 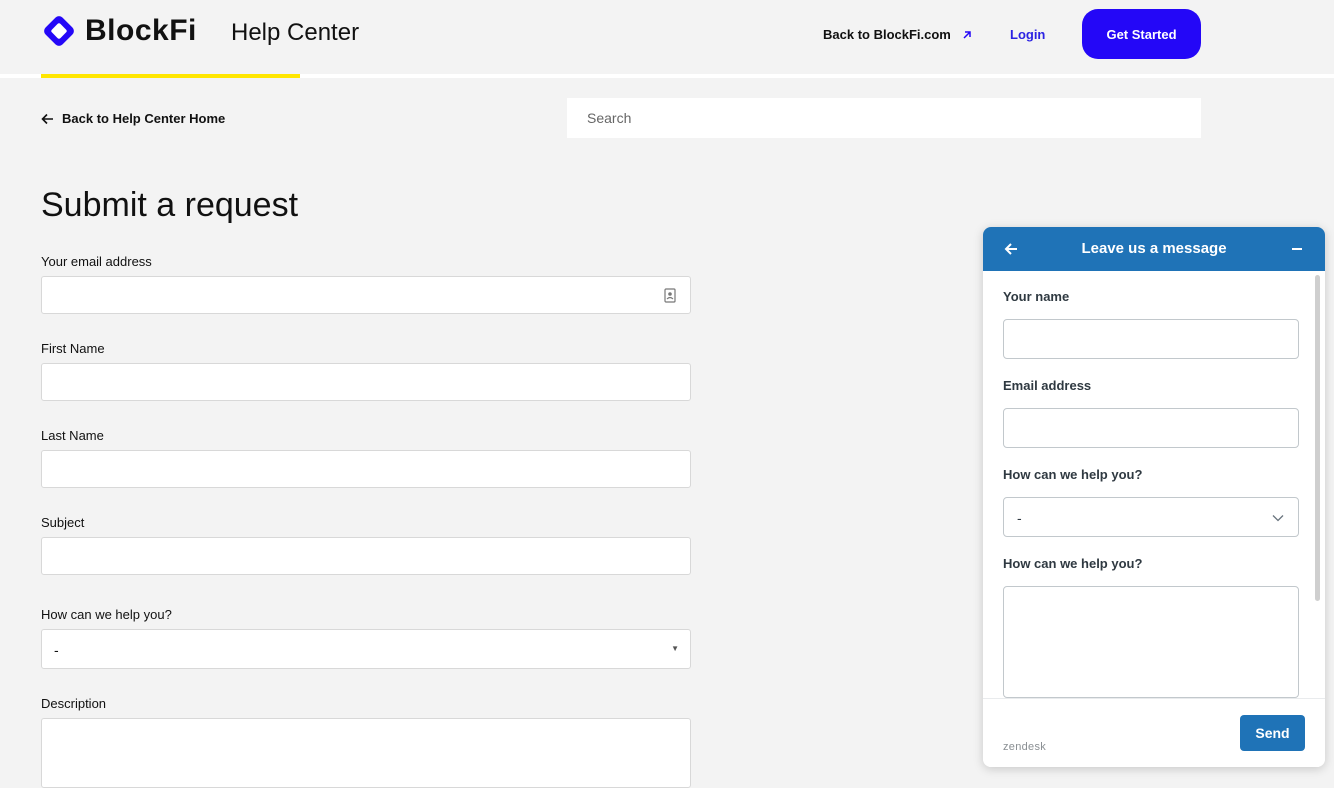 What do you see at coordinates (59, 31) in the screenshot?
I see `blockfi-diamond-icon` at bounding box center [59, 31].